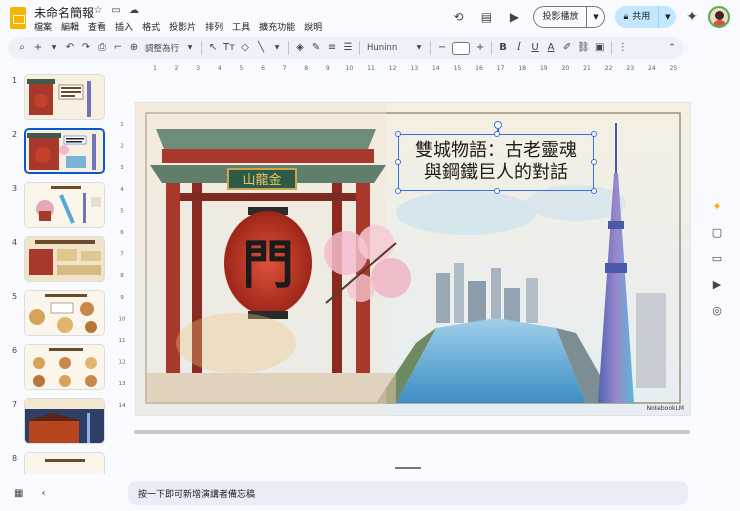  I want to click on slide-thumbnail-row: 1, so click(56, 99).